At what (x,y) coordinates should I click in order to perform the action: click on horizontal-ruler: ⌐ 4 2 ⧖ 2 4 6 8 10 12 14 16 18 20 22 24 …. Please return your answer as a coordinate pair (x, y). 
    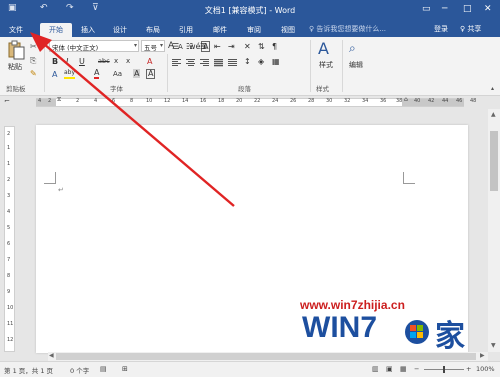
    Looking at the image, I should click on (250, 102).